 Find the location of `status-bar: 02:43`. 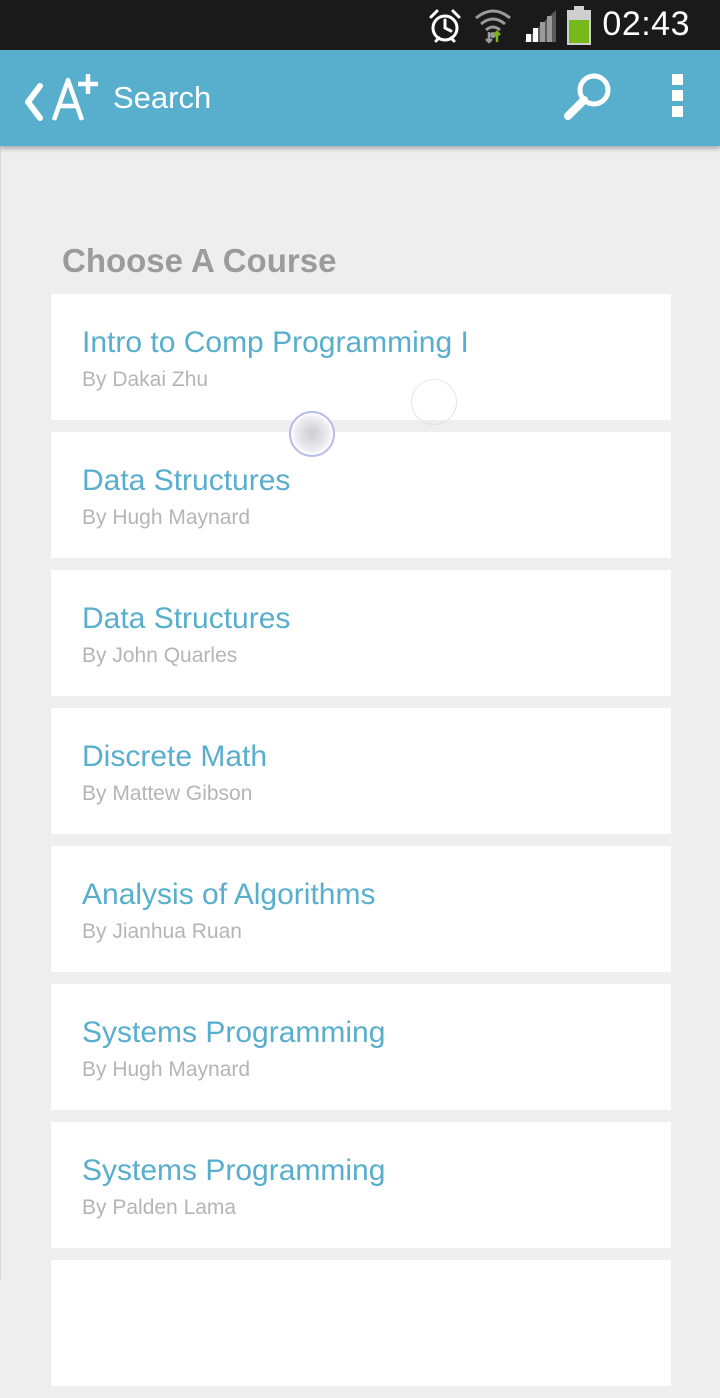

status-bar: 02:43 is located at coordinates (360, 25).